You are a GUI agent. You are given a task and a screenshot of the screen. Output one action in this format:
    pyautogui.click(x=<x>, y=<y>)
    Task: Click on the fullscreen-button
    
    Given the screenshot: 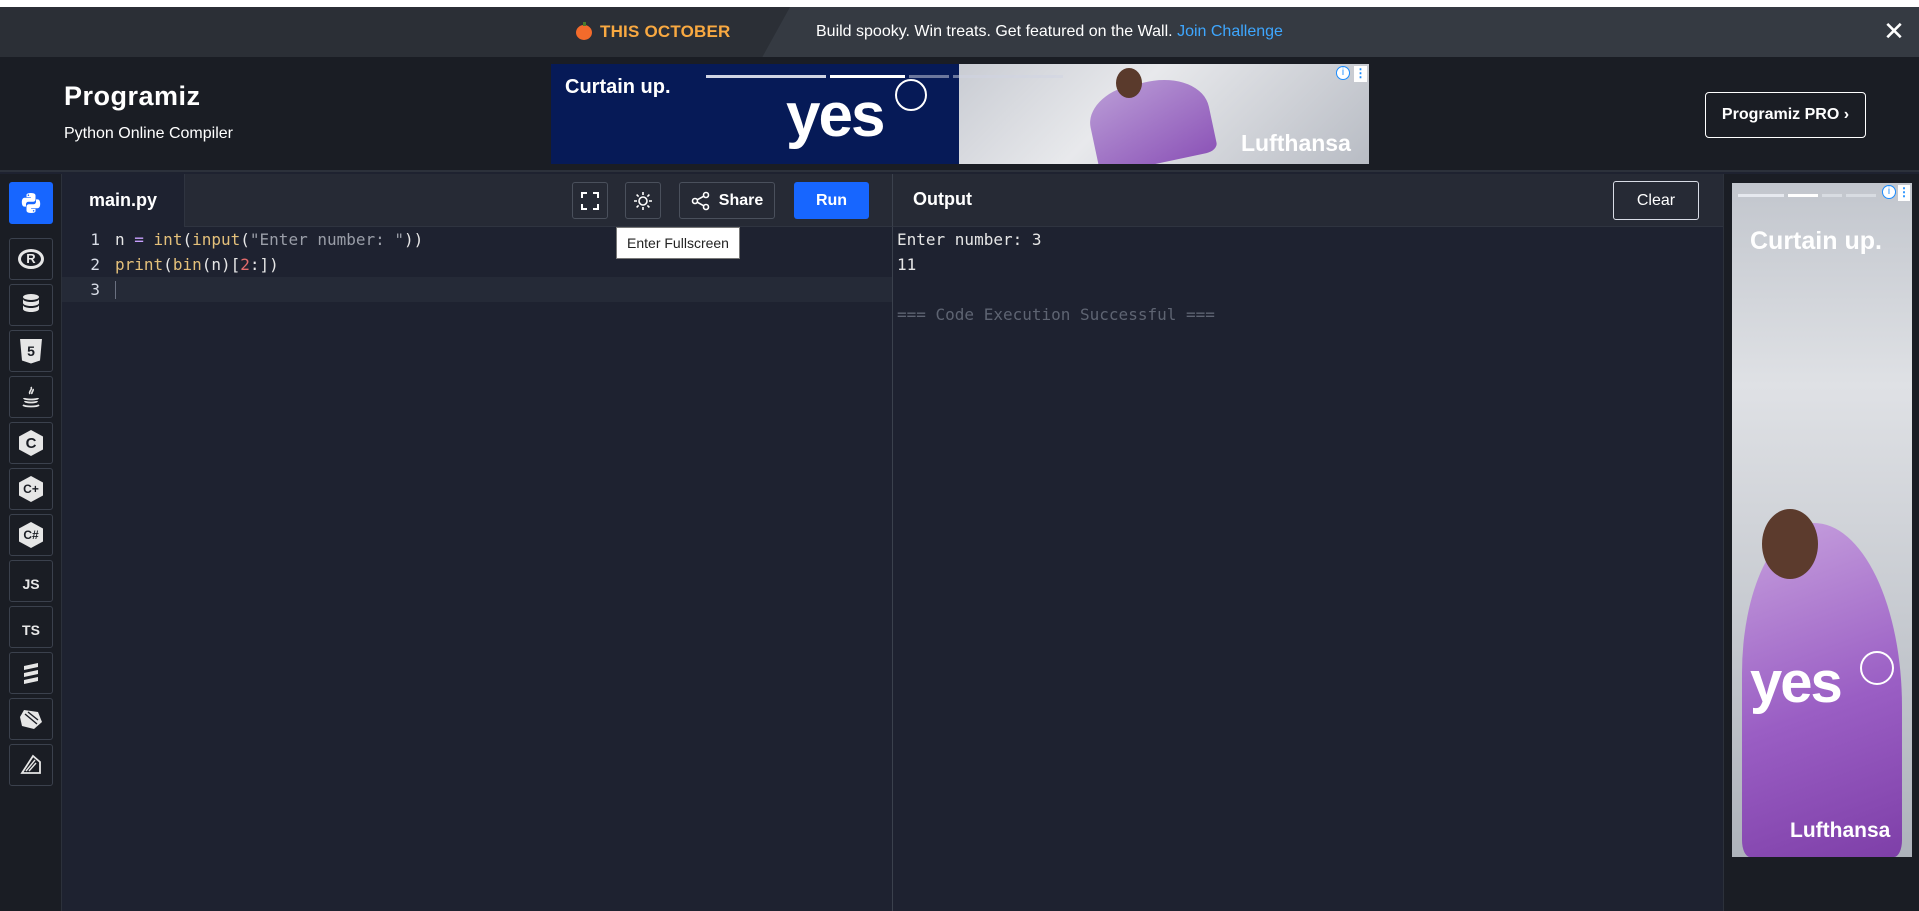 What is the action you would take?
    pyautogui.click(x=590, y=200)
    